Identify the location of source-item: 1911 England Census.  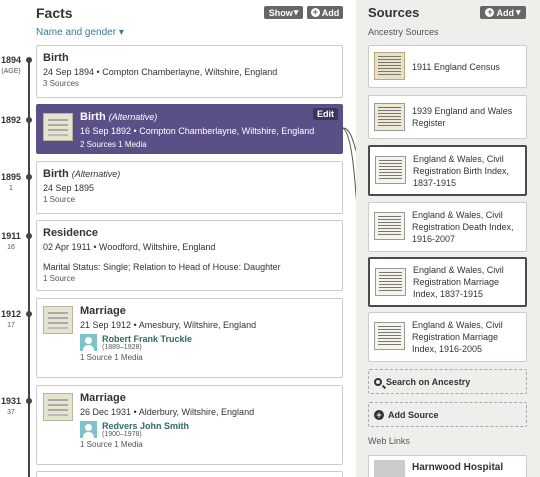
(447, 66).